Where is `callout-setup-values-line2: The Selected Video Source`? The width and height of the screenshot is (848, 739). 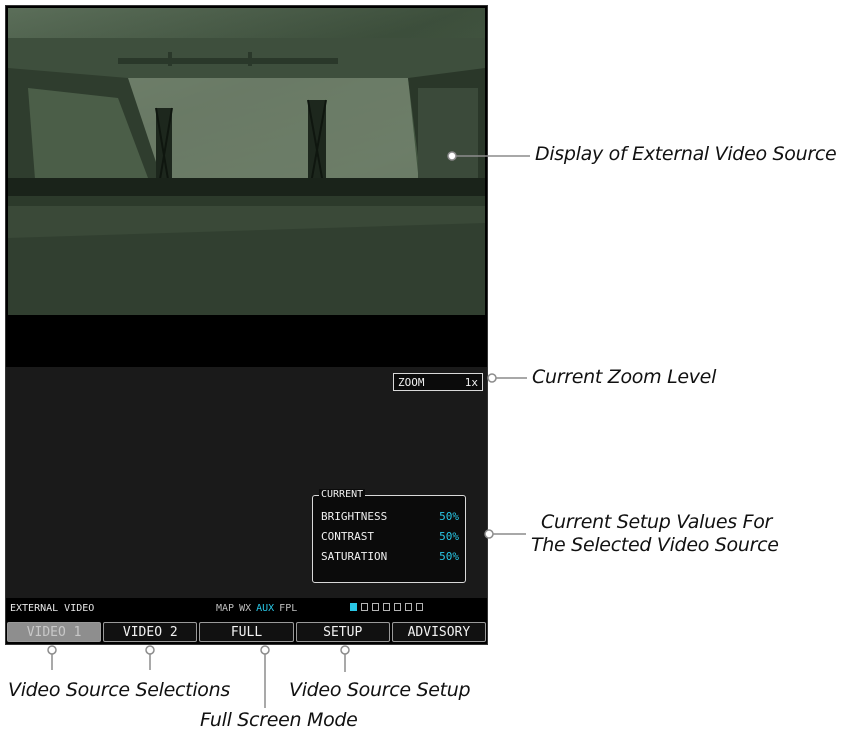 callout-setup-values-line2: The Selected Video Source is located at coordinates (655, 545).